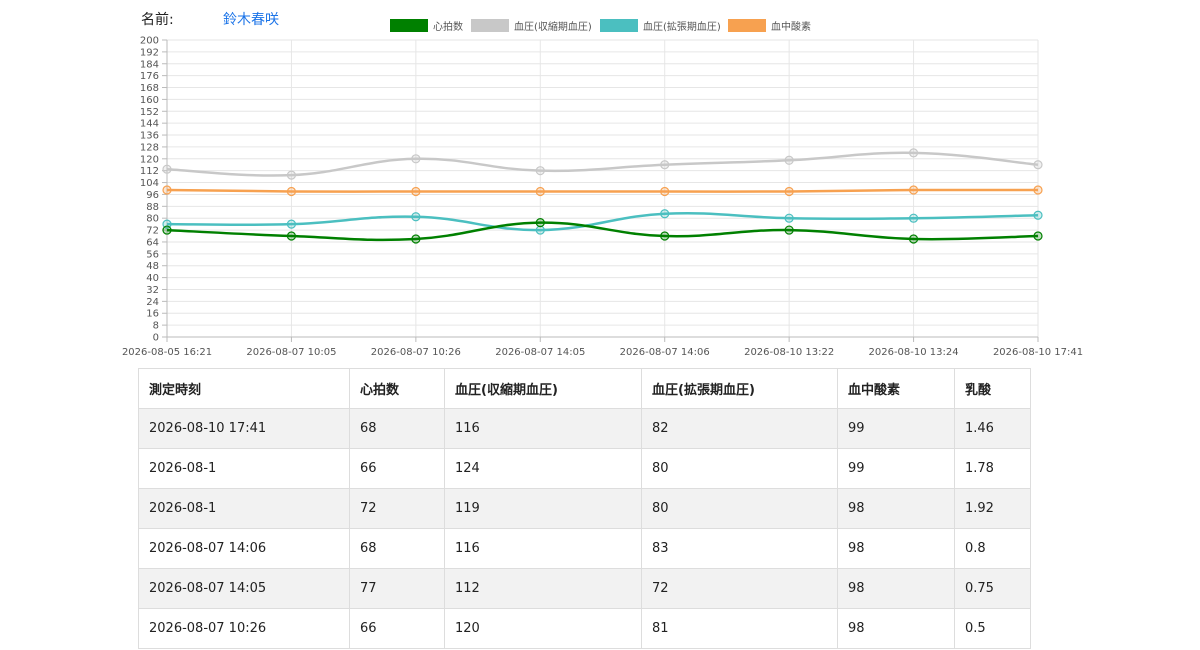 This screenshot has width=1200, height=650. What do you see at coordinates (152, 266) in the screenshot?
I see `y-tick-label: 48` at bounding box center [152, 266].